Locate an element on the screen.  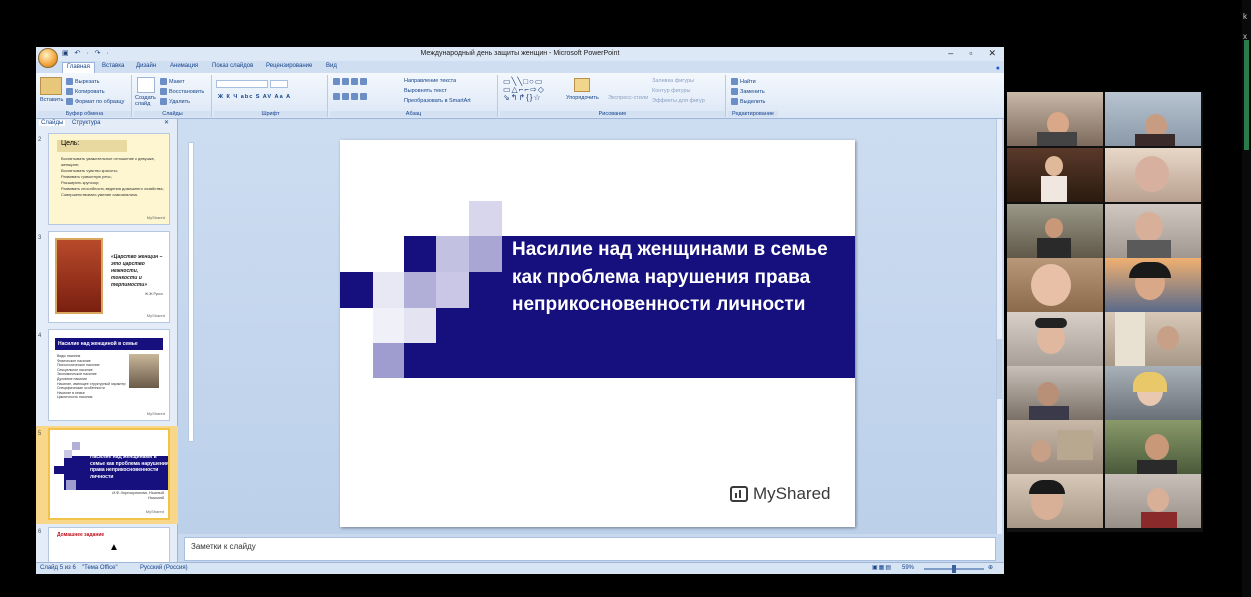
tab-insert: Вставка is located at coordinates (113, 66).